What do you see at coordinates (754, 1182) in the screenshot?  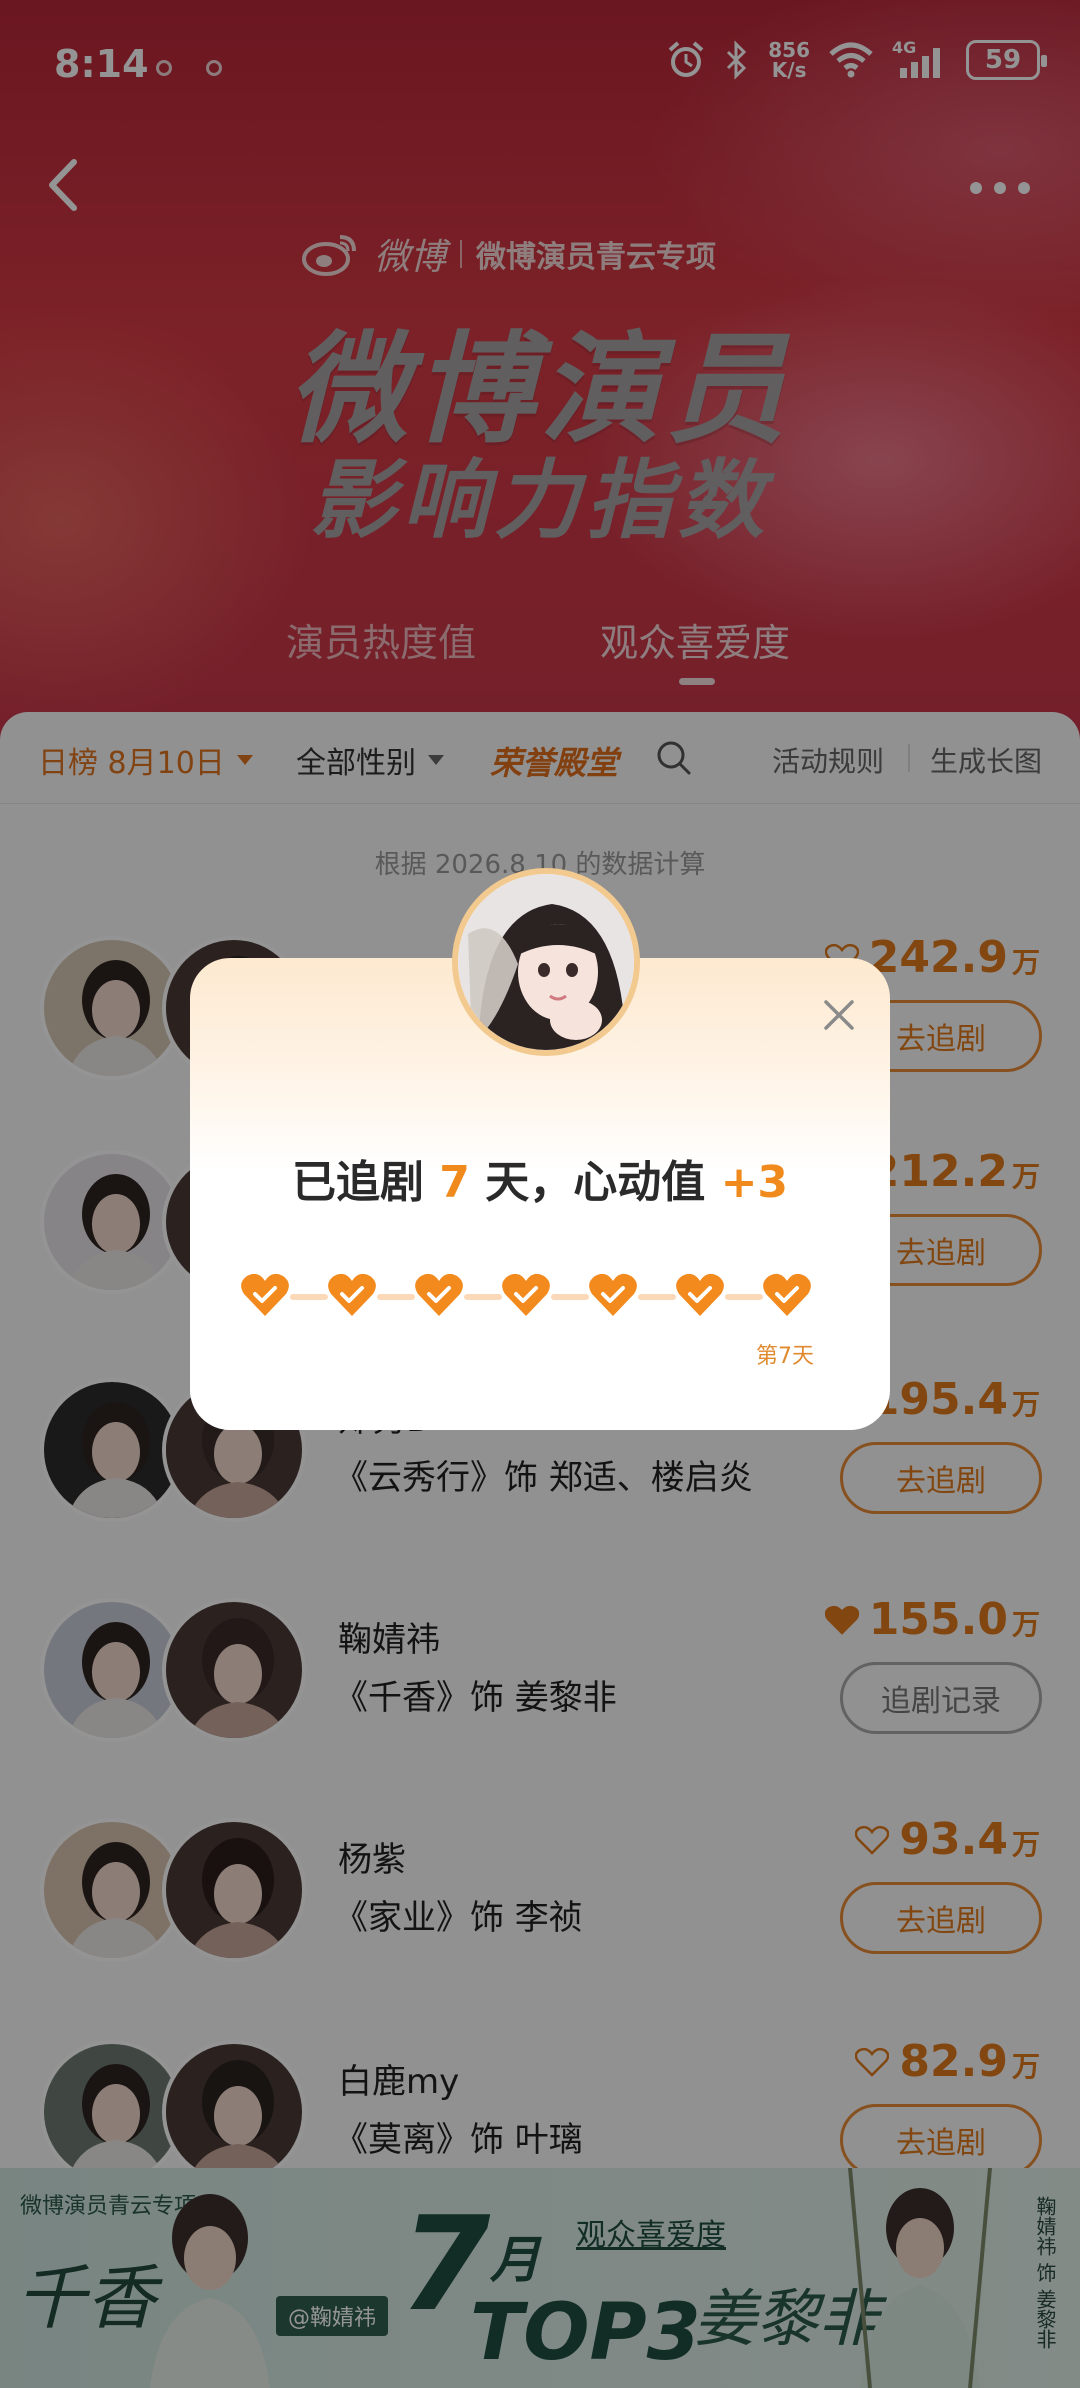 I see `popup-bonus: +3` at bounding box center [754, 1182].